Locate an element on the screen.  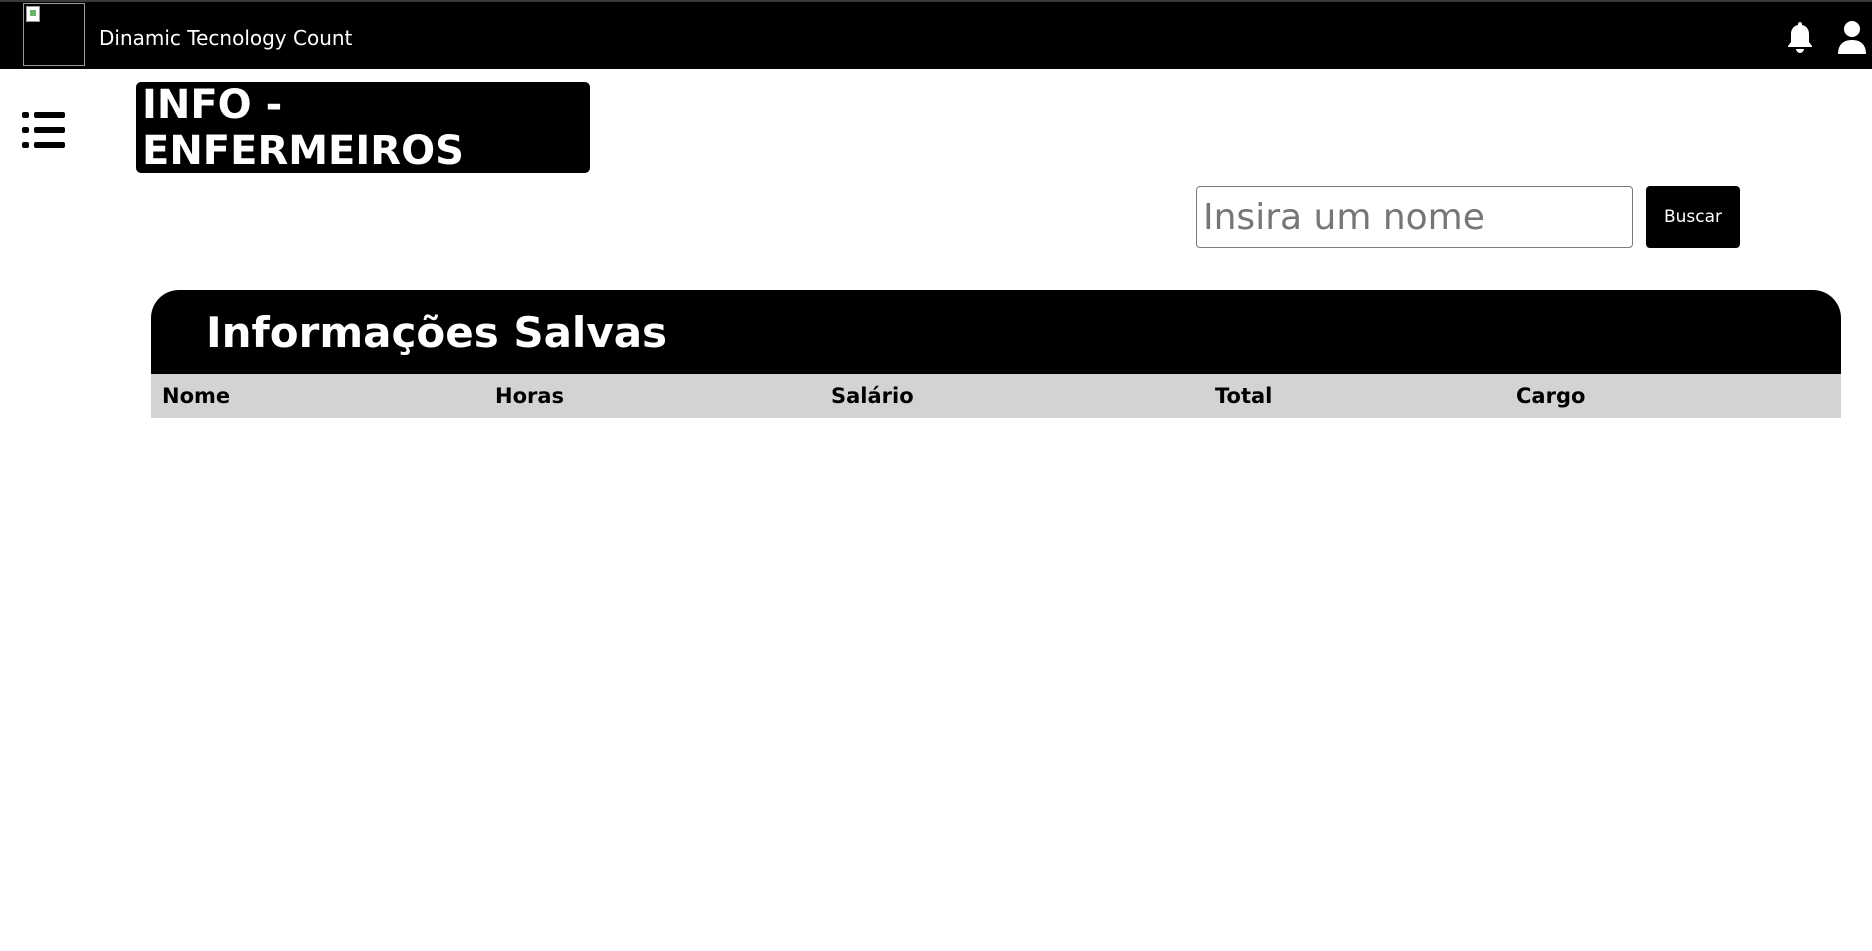
page-title-box: INFO - ENFERMEIROS is located at coordinates (363, 128).